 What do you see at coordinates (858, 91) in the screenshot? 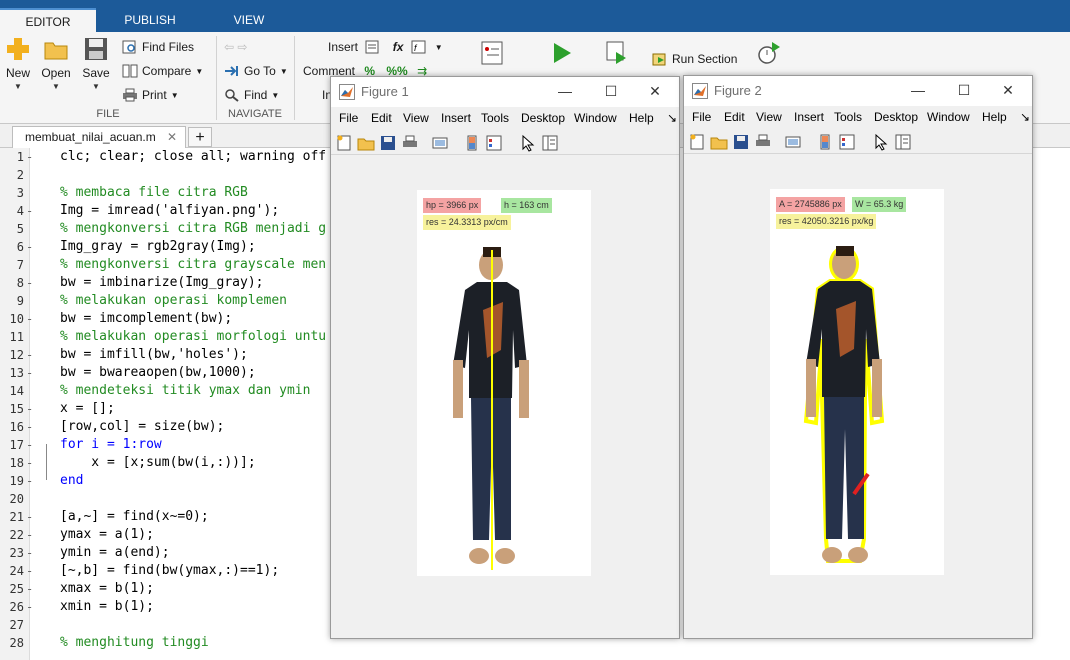
I see `figure-2-title-bar: Figure 2 — ☐ ✕` at bounding box center [858, 91].